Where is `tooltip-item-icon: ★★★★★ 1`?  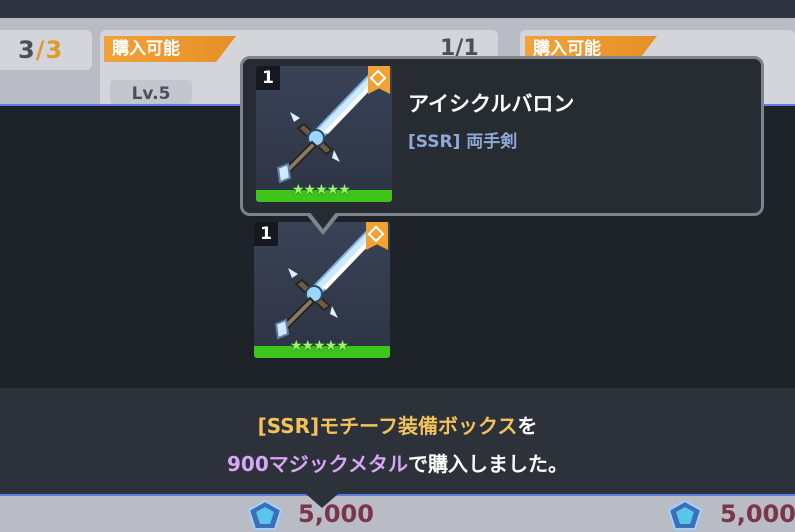 tooltip-item-icon: ★★★★★ 1 is located at coordinates (324, 134).